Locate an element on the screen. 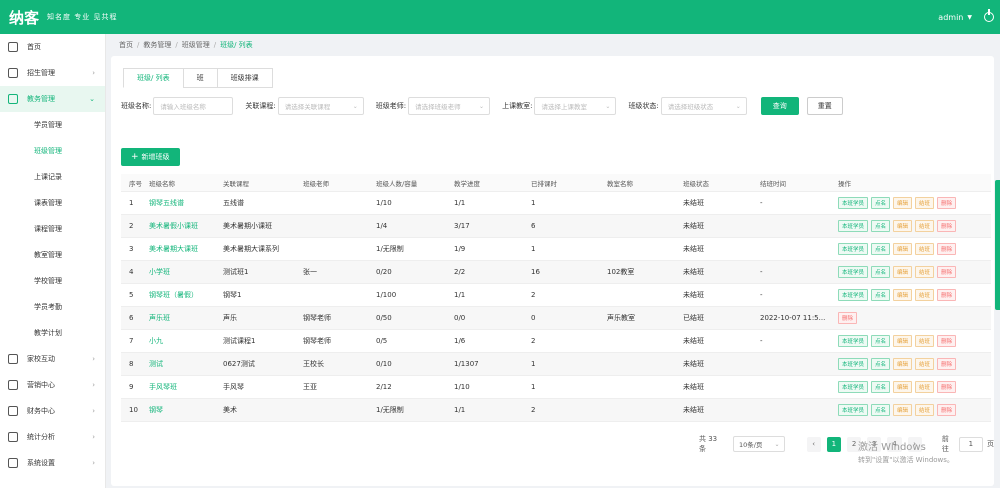  table-cell: - is located at coordinates (761, 203).